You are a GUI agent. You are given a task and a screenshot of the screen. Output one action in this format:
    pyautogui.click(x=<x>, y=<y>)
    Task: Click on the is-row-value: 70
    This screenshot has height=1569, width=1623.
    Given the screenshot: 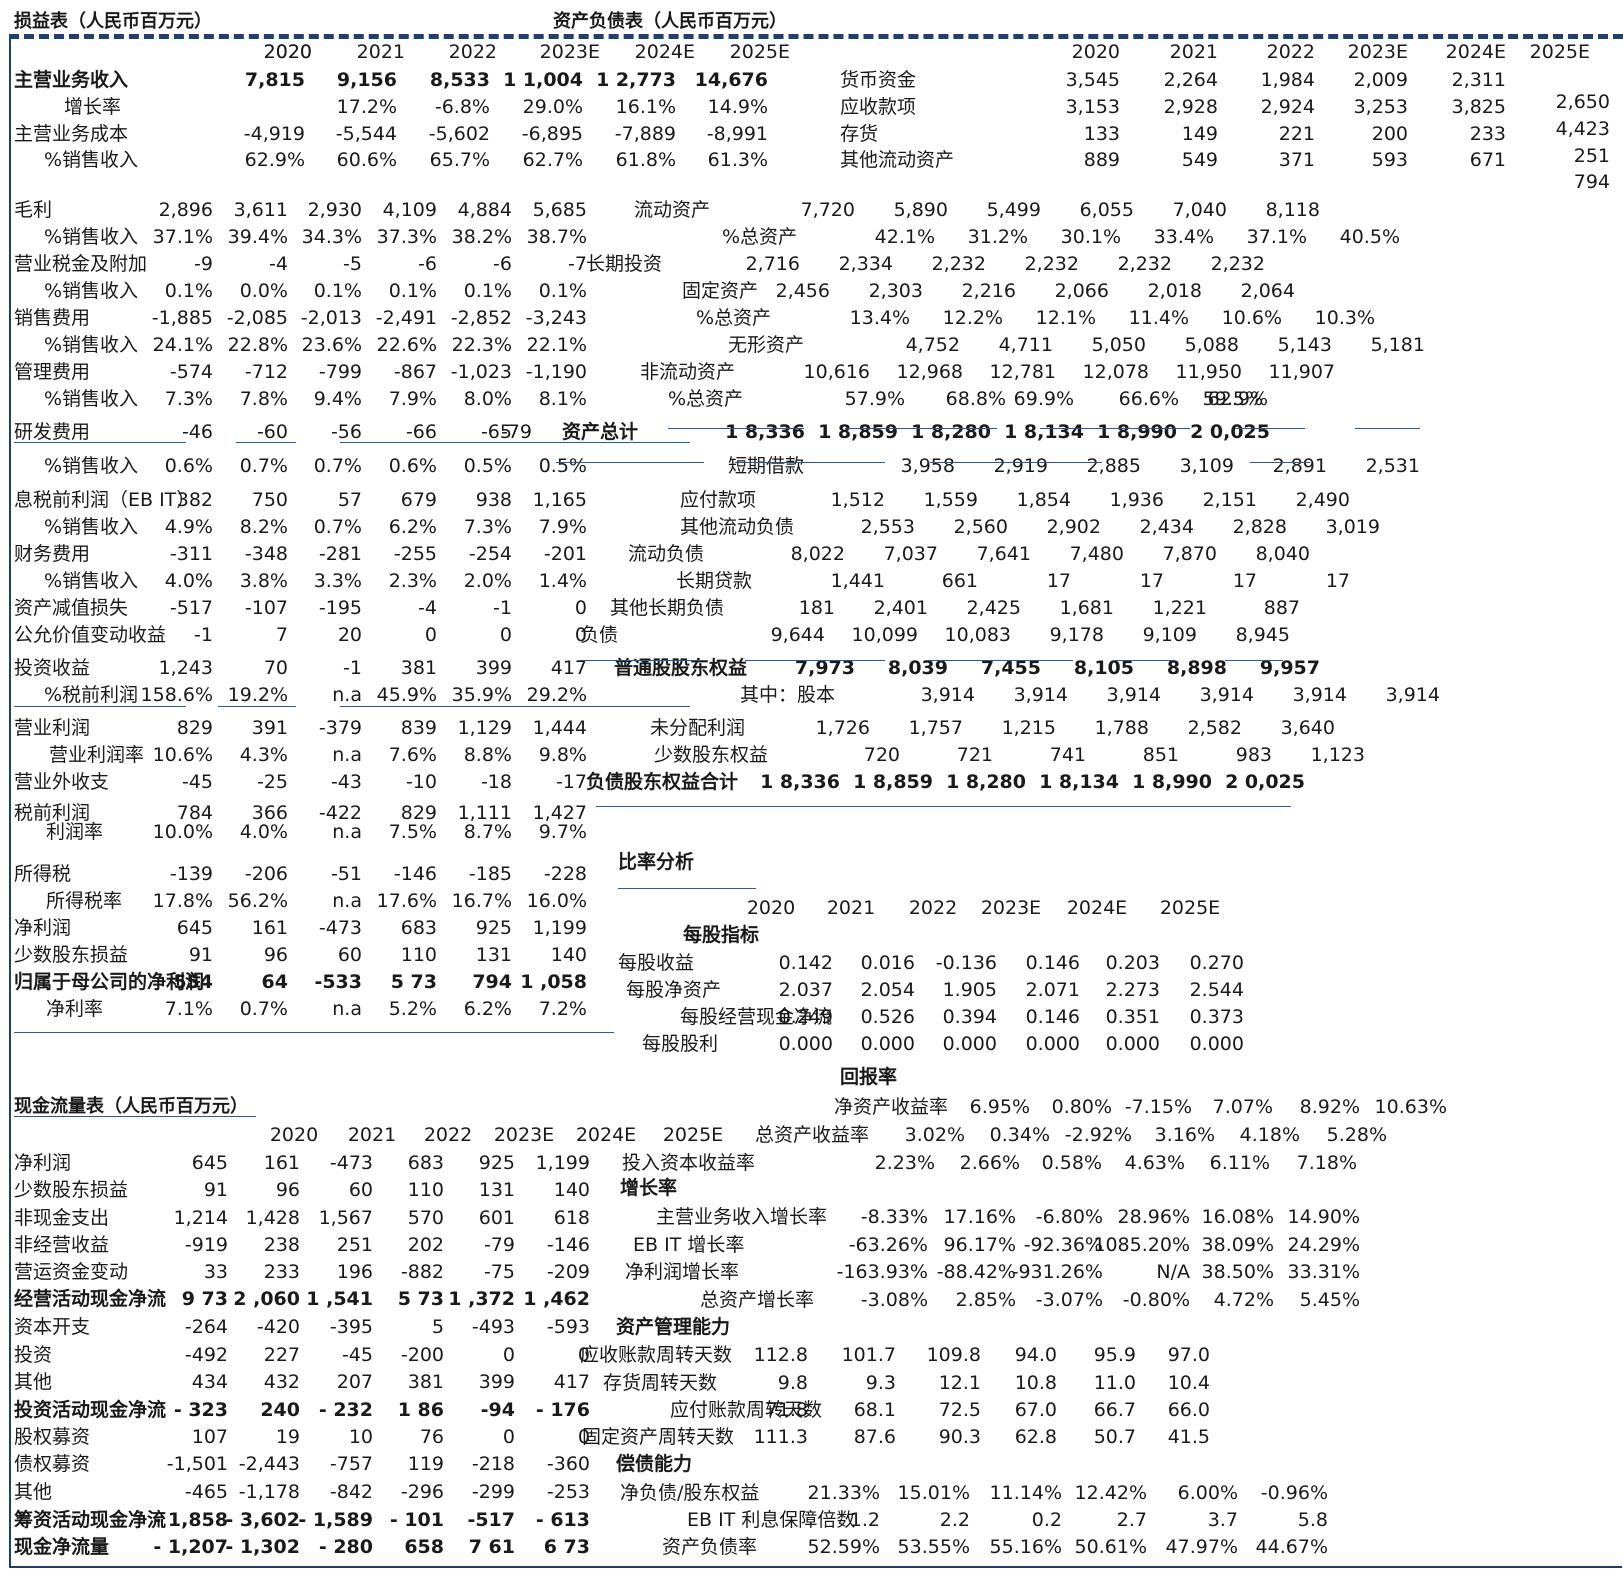 What is the action you would take?
    pyautogui.click(x=275, y=668)
    